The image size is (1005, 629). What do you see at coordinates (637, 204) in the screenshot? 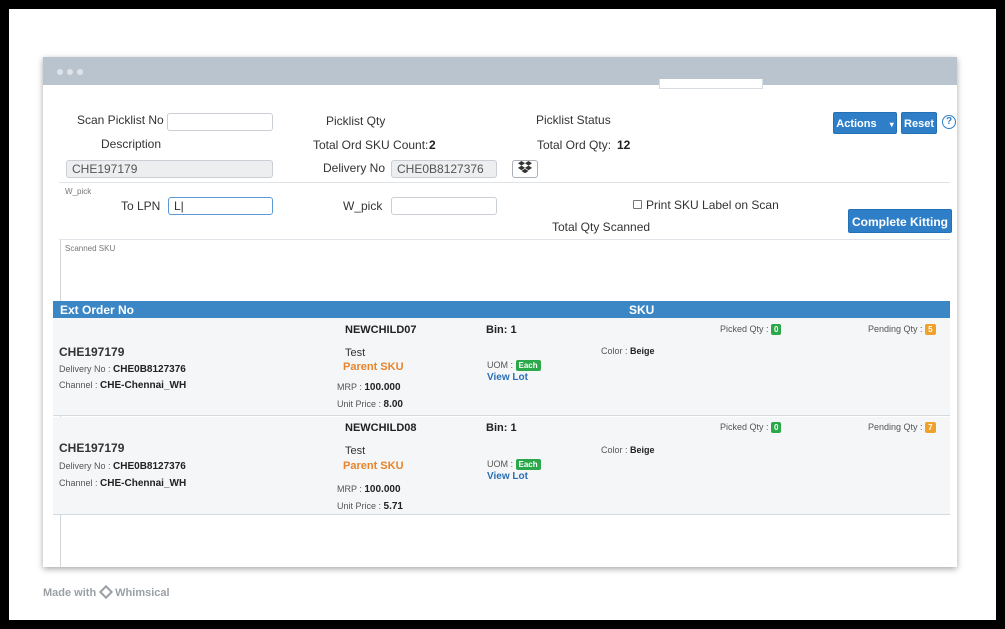
I see `print-sku-checkbox` at bounding box center [637, 204].